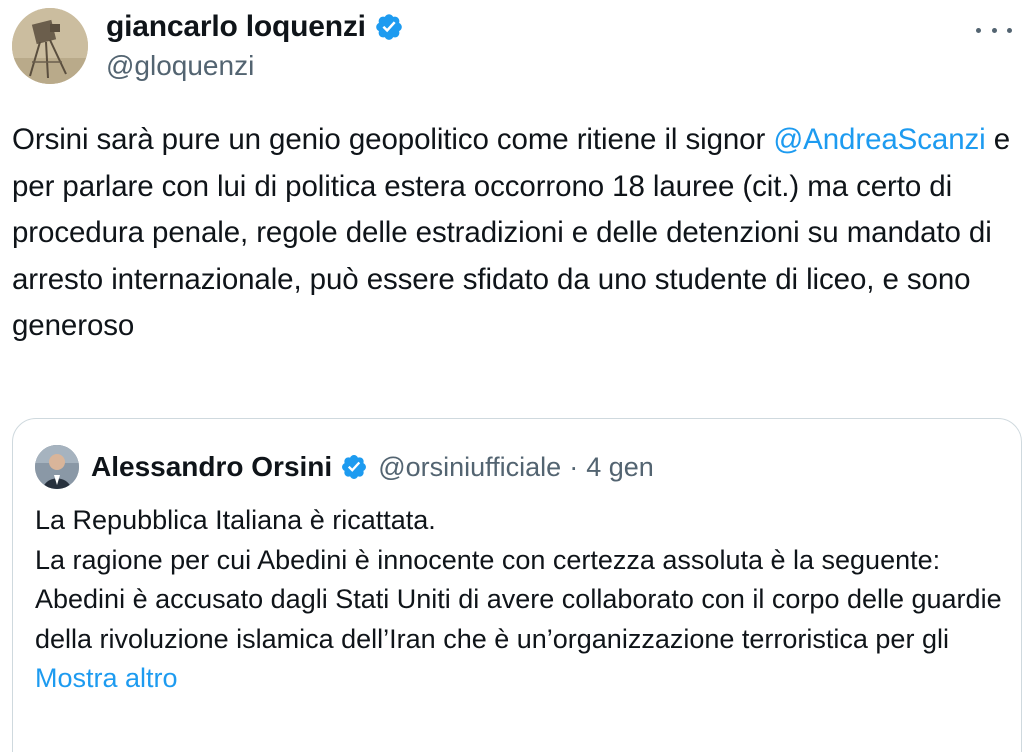  What do you see at coordinates (235, 520) in the screenshot?
I see `quoted-text-line: La Repubblica Italiana è ricattata.` at bounding box center [235, 520].